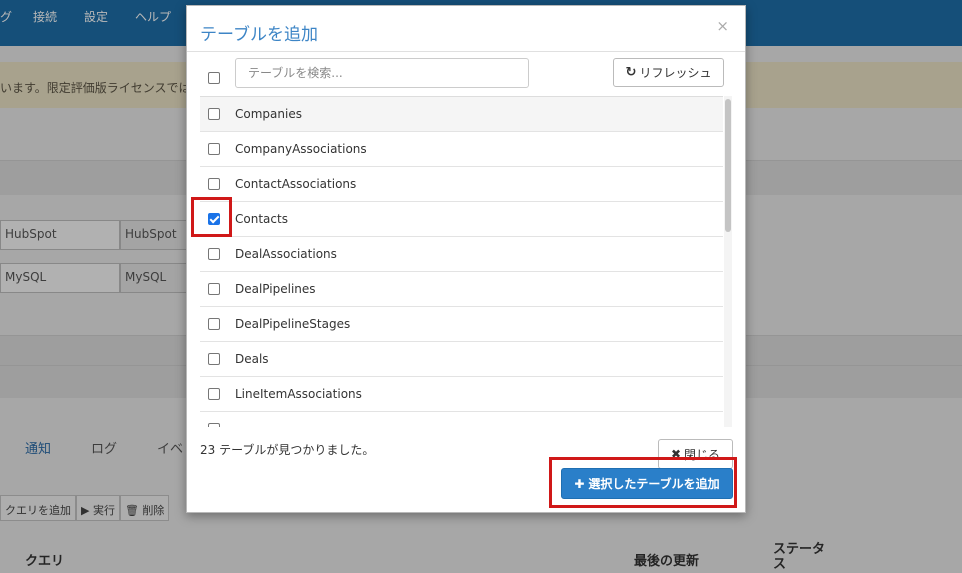 The image size is (962, 573). Describe the element at coordinates (286, 254) in the screenshot. I see `table-name: DealAssociations` at that location.